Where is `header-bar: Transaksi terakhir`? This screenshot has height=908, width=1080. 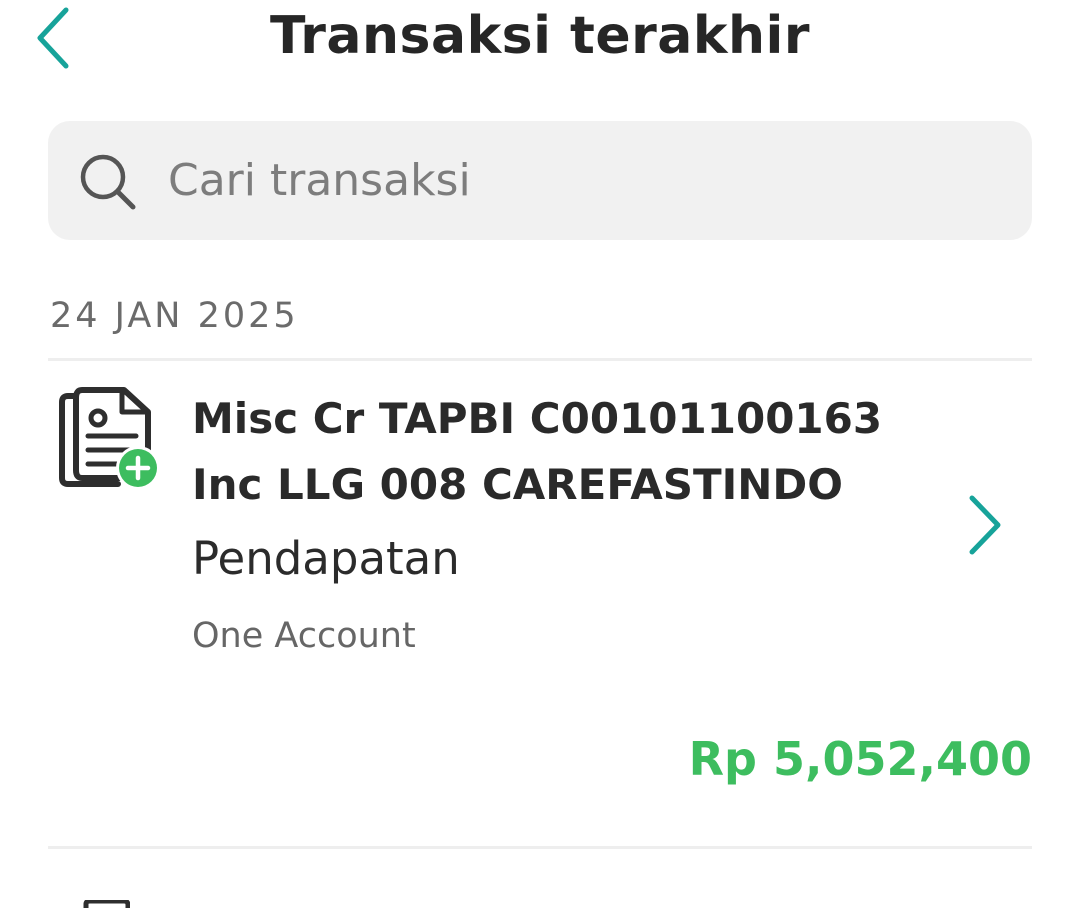
header-bar: Transaksi terakhir is located at coordinates (540, 40).